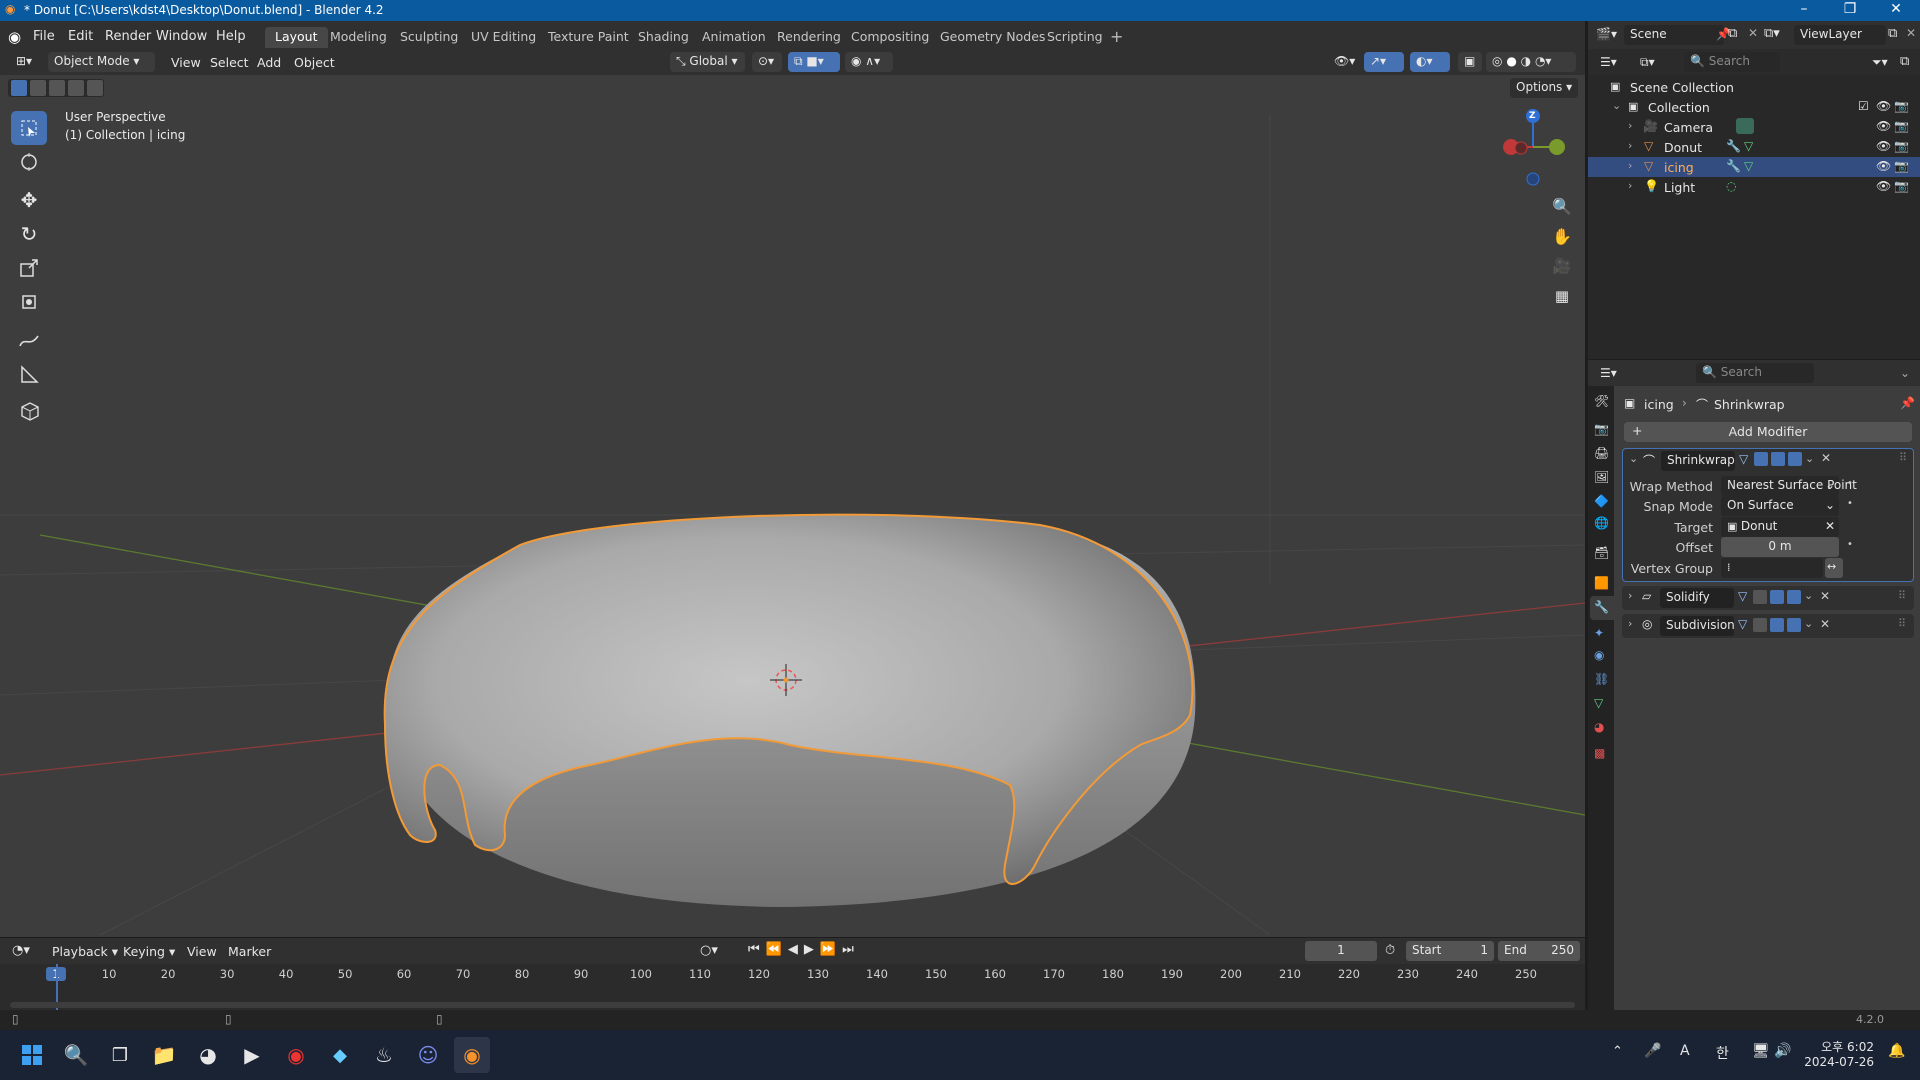  I want to click on wireframe-shading-icon: ◎, so click(1497, 61).